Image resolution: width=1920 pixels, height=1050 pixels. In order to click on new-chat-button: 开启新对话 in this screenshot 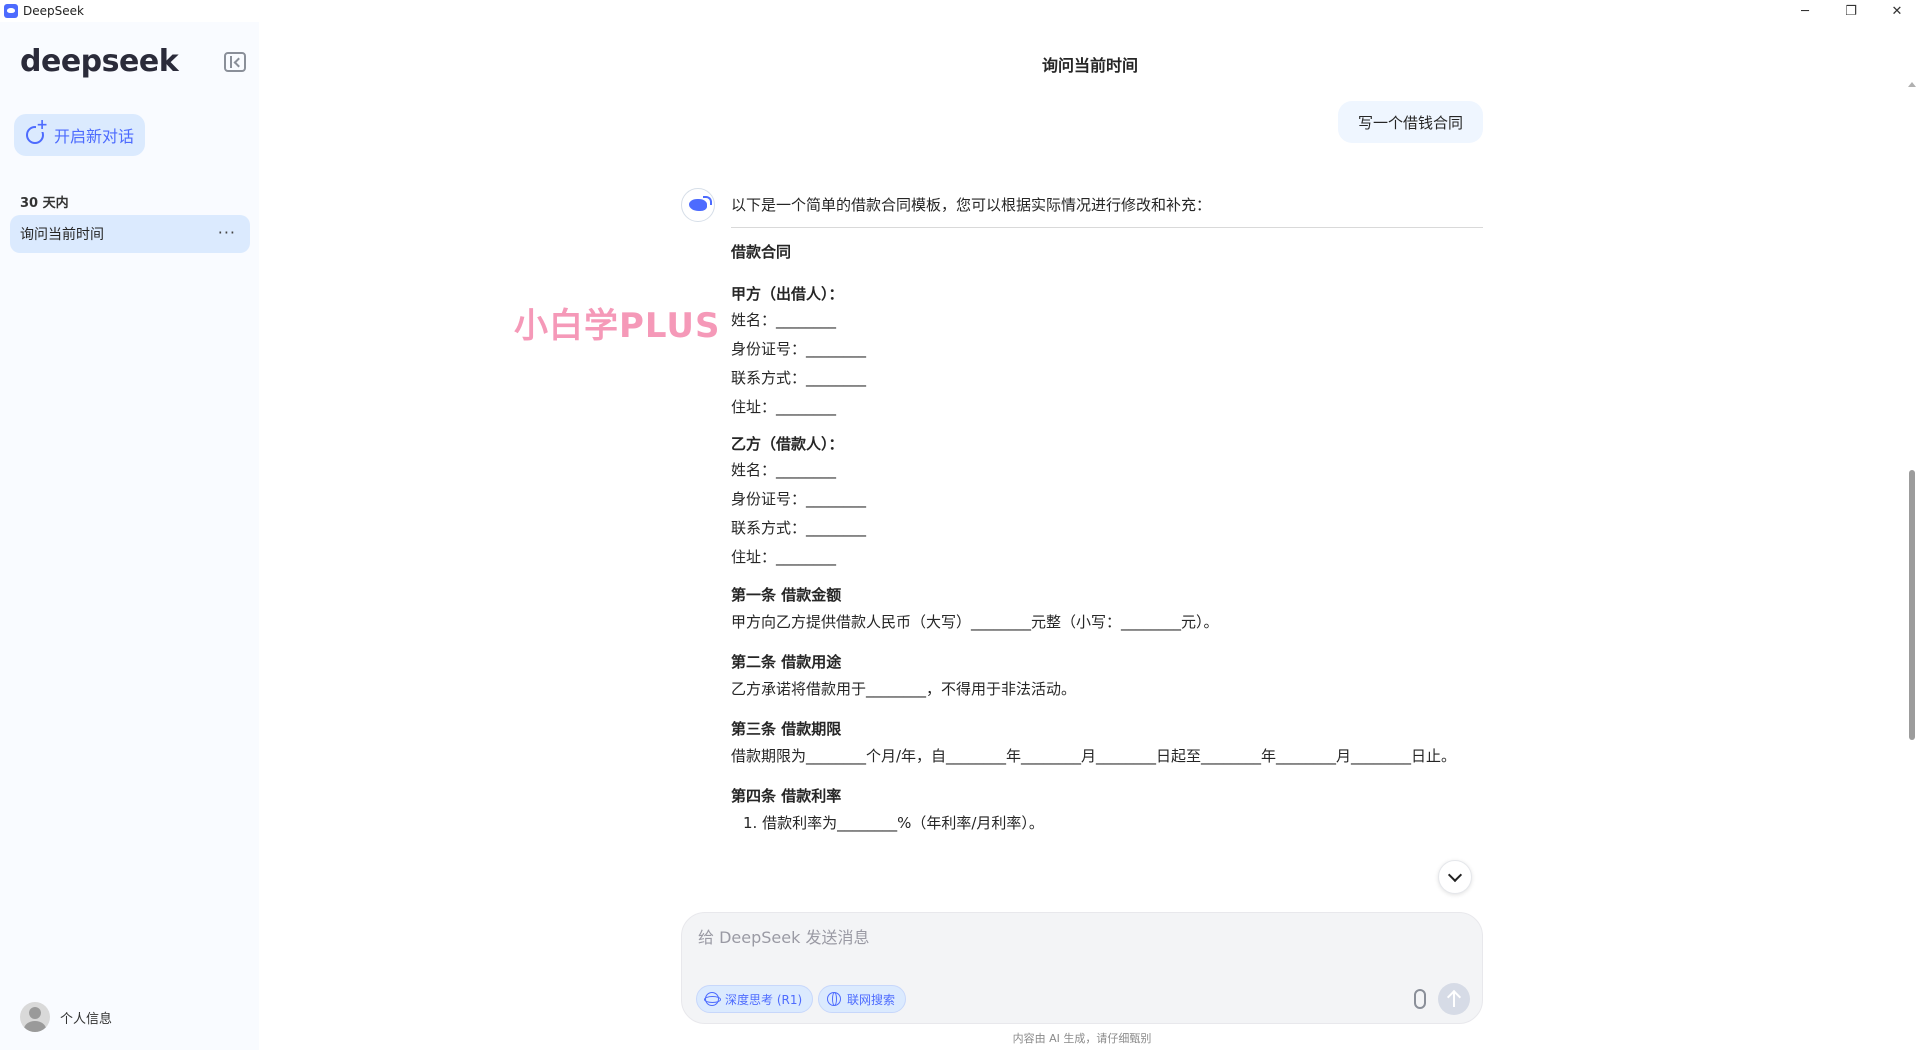, I will do `click(79, 135)`.